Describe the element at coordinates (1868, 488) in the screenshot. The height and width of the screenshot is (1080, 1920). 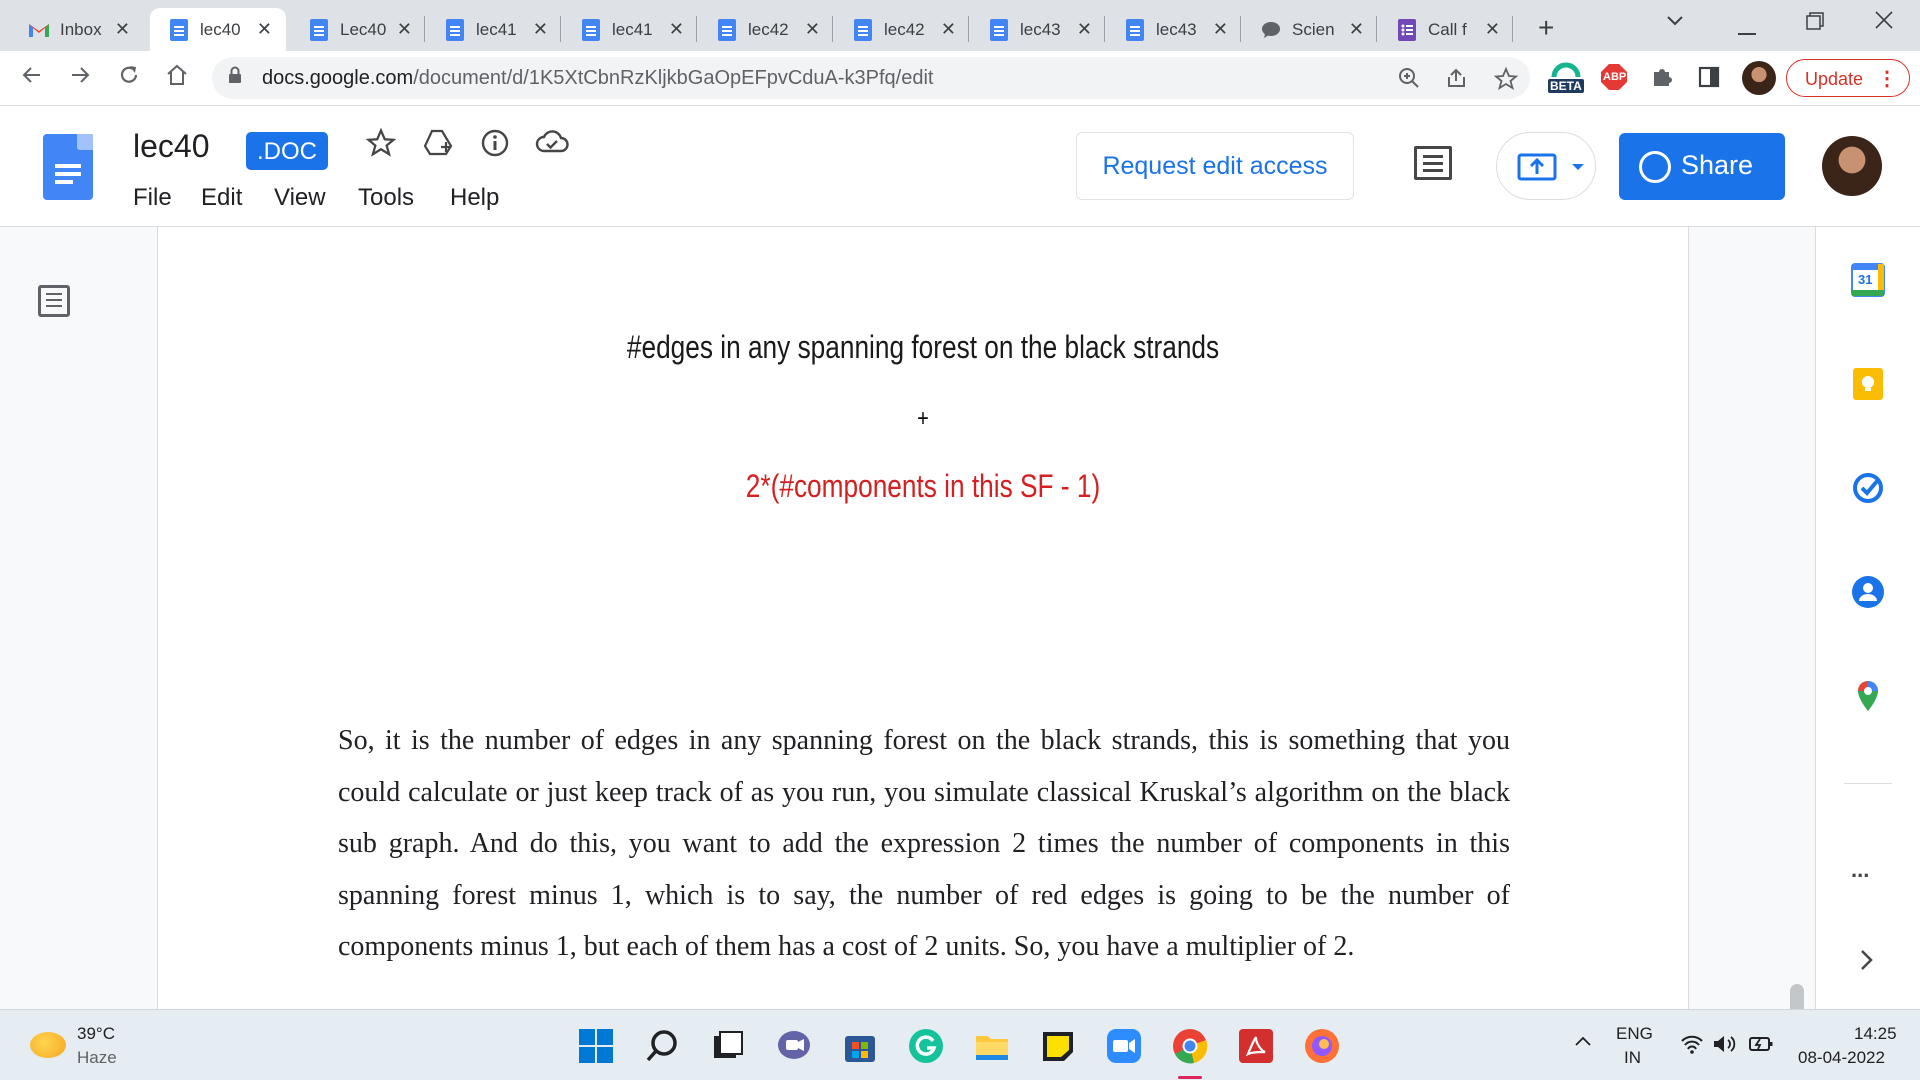
I see `tasks-icon` at that location.